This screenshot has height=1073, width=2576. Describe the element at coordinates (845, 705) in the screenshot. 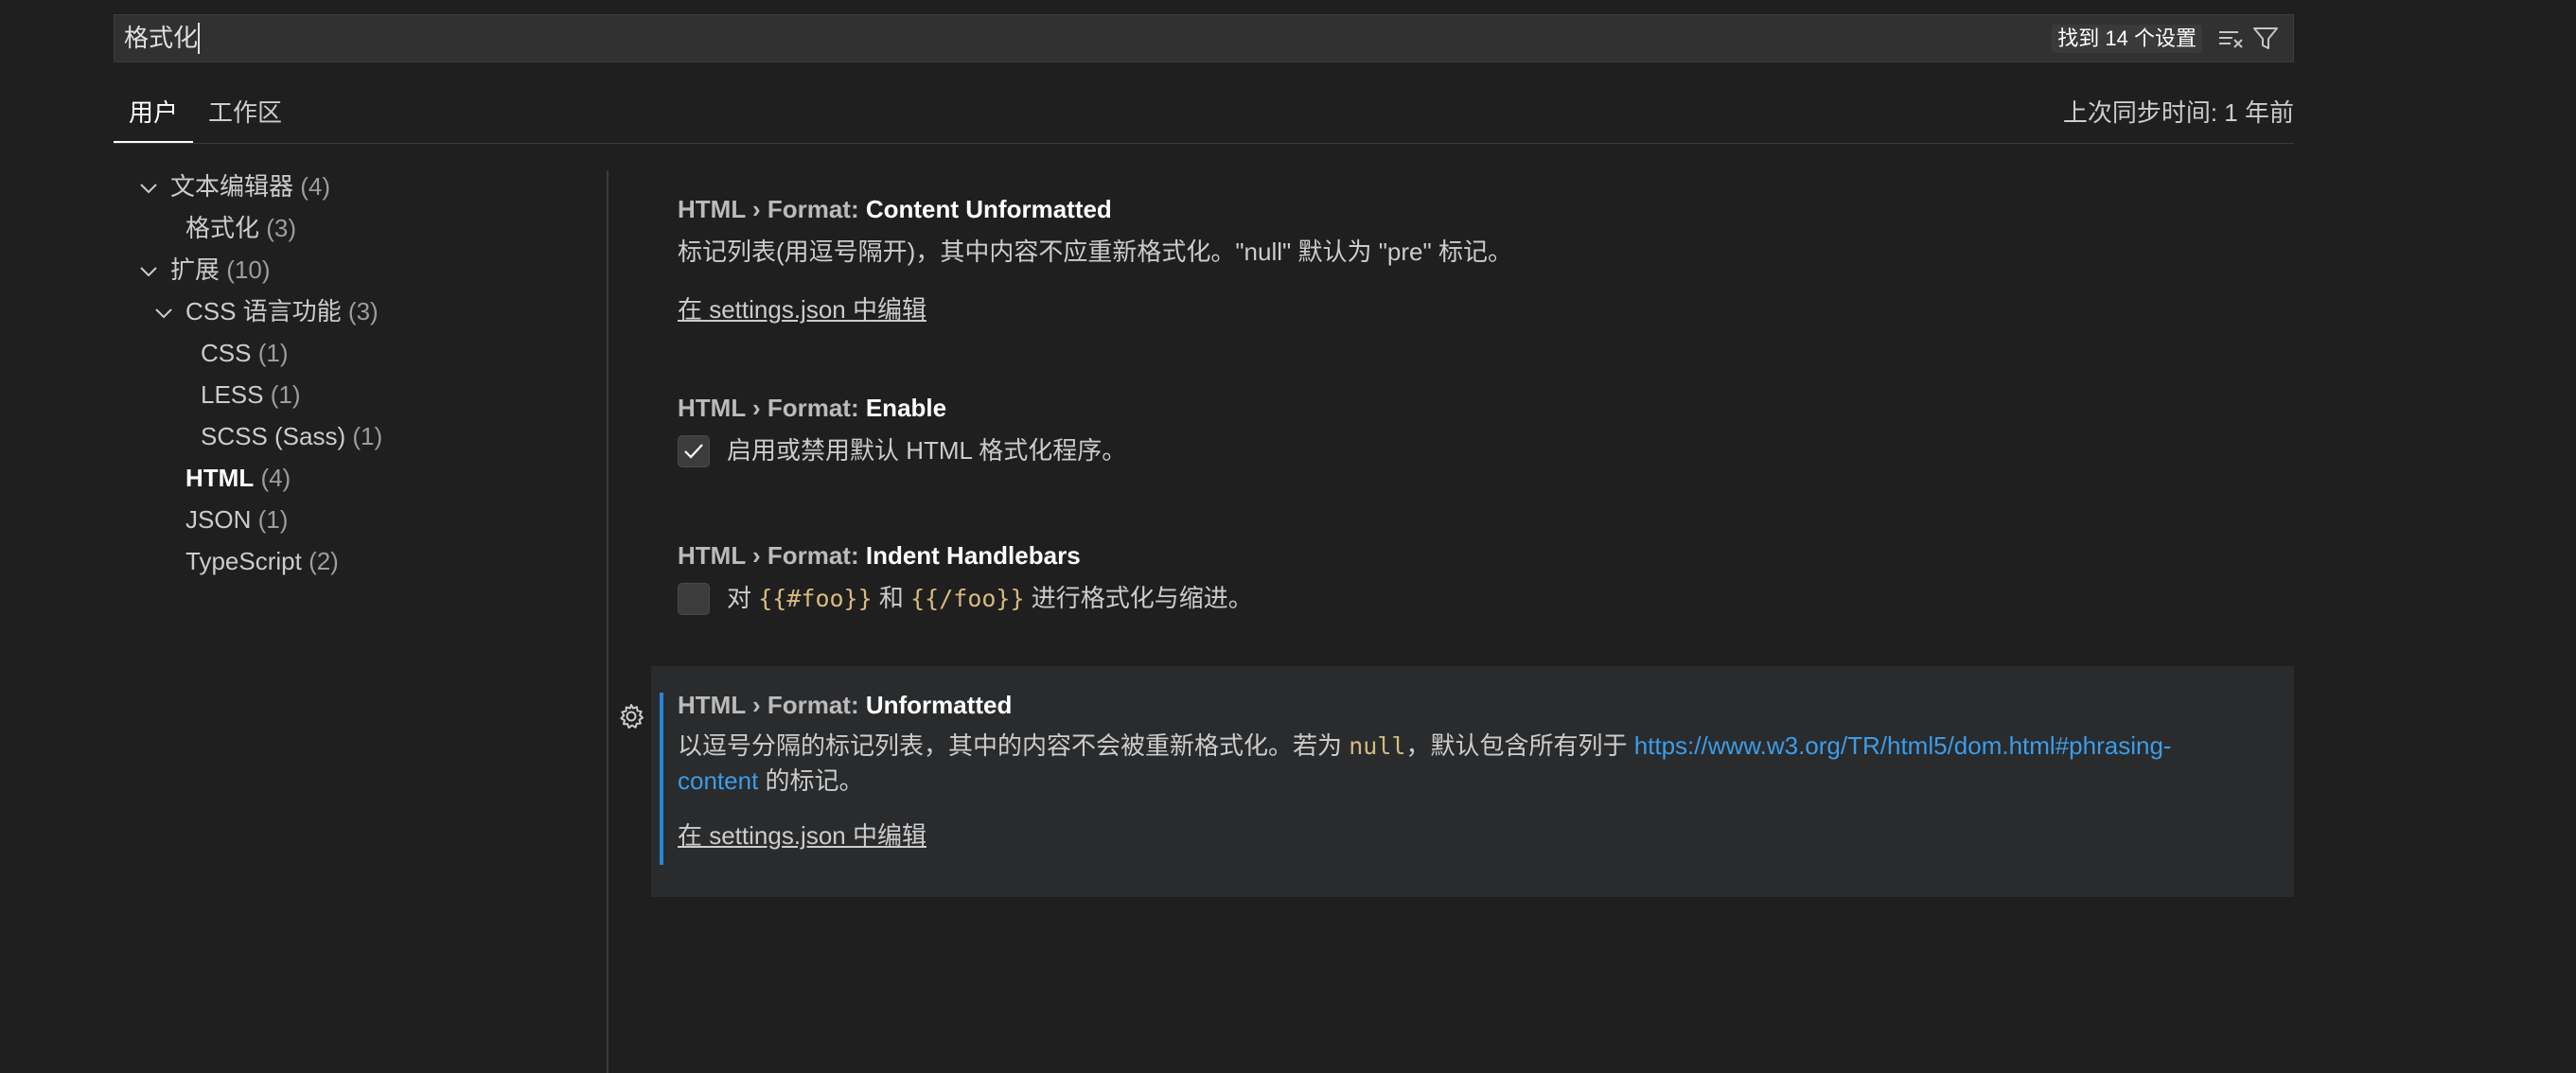

I see `setting-title: HTML › Format: Unformatted` at that location.